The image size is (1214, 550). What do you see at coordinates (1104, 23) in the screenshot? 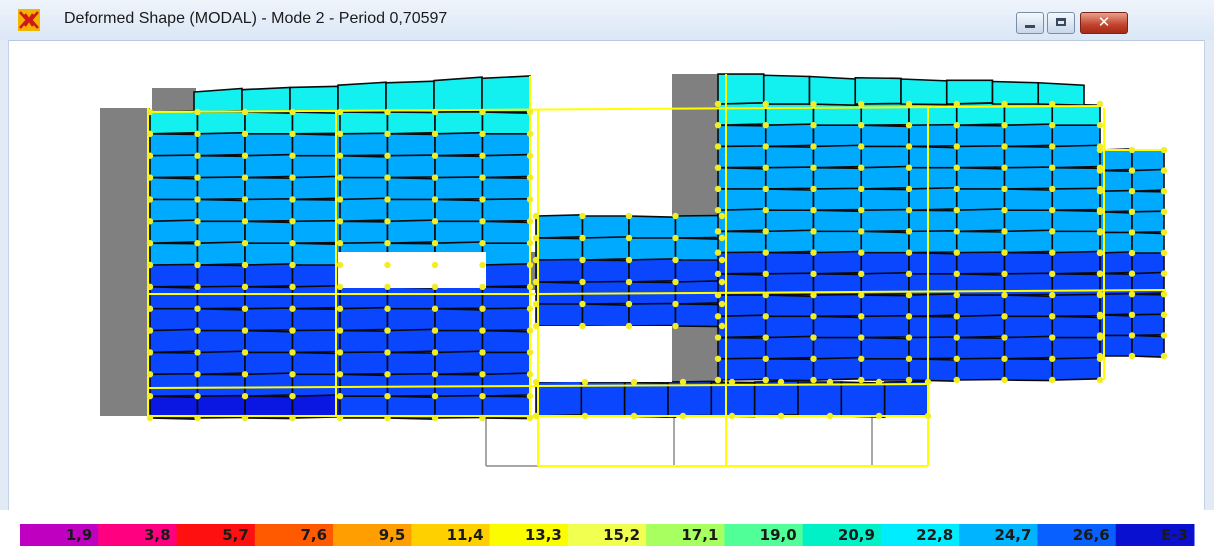
I see `close-button: ✕` at bounding box center [1104, 23].